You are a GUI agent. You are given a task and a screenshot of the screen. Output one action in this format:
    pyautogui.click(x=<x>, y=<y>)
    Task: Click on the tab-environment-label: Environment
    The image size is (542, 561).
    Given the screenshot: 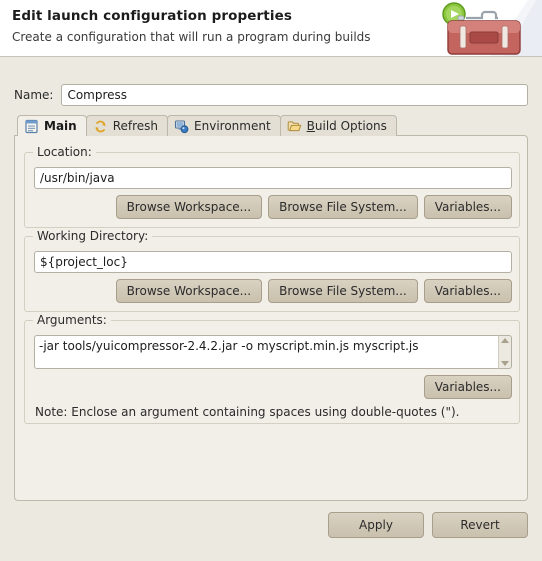 What is the action you would take?
    pyautogui.click(x=232, y=126)
    